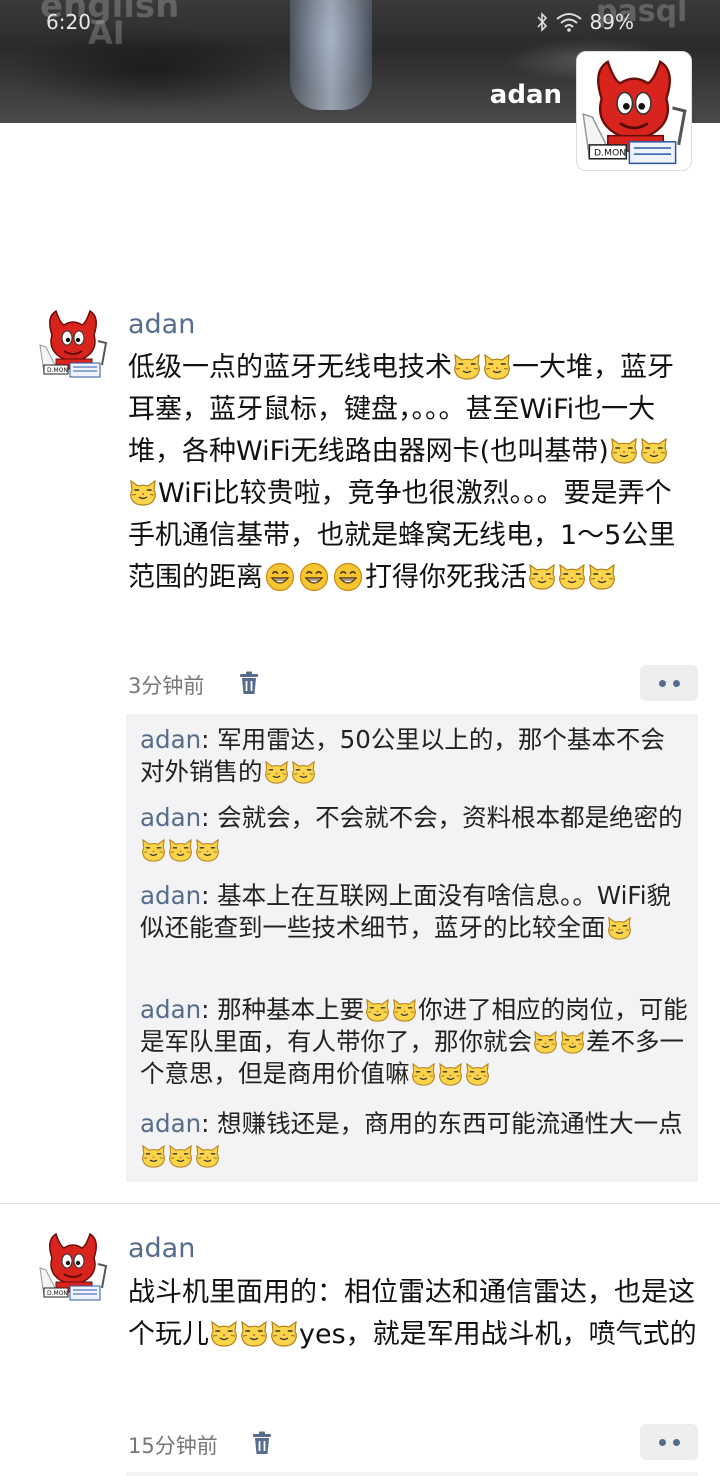 The height and width of the screenshot is (1476, 720). Describe the element at coordinates (360, 1203) in the screenshot. I see `post-divider` at that location.